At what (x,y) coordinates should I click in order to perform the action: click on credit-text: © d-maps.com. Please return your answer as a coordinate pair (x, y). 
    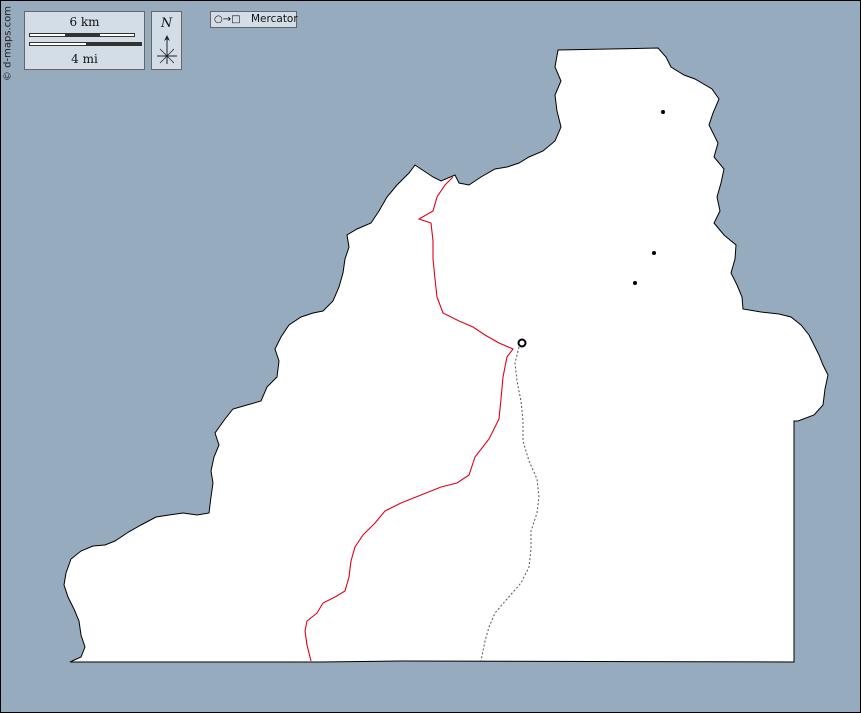
    Looking at the image, I should click on (8, 43).